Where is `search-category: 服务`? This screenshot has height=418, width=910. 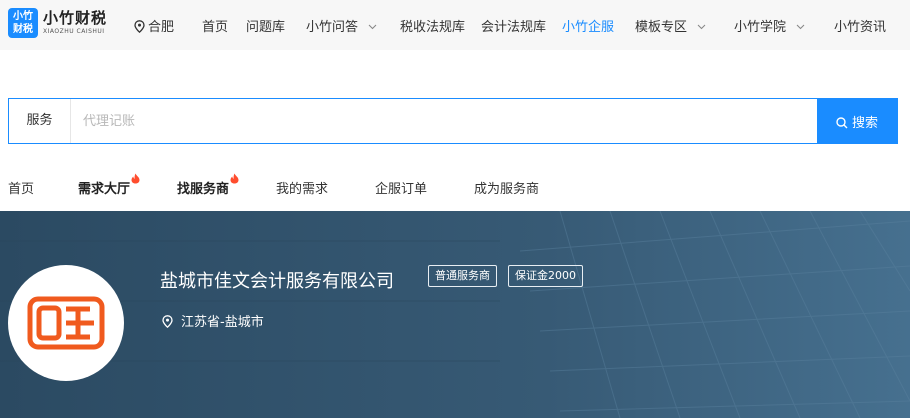 search-category: 服务 is located at coordinates (40, 121).